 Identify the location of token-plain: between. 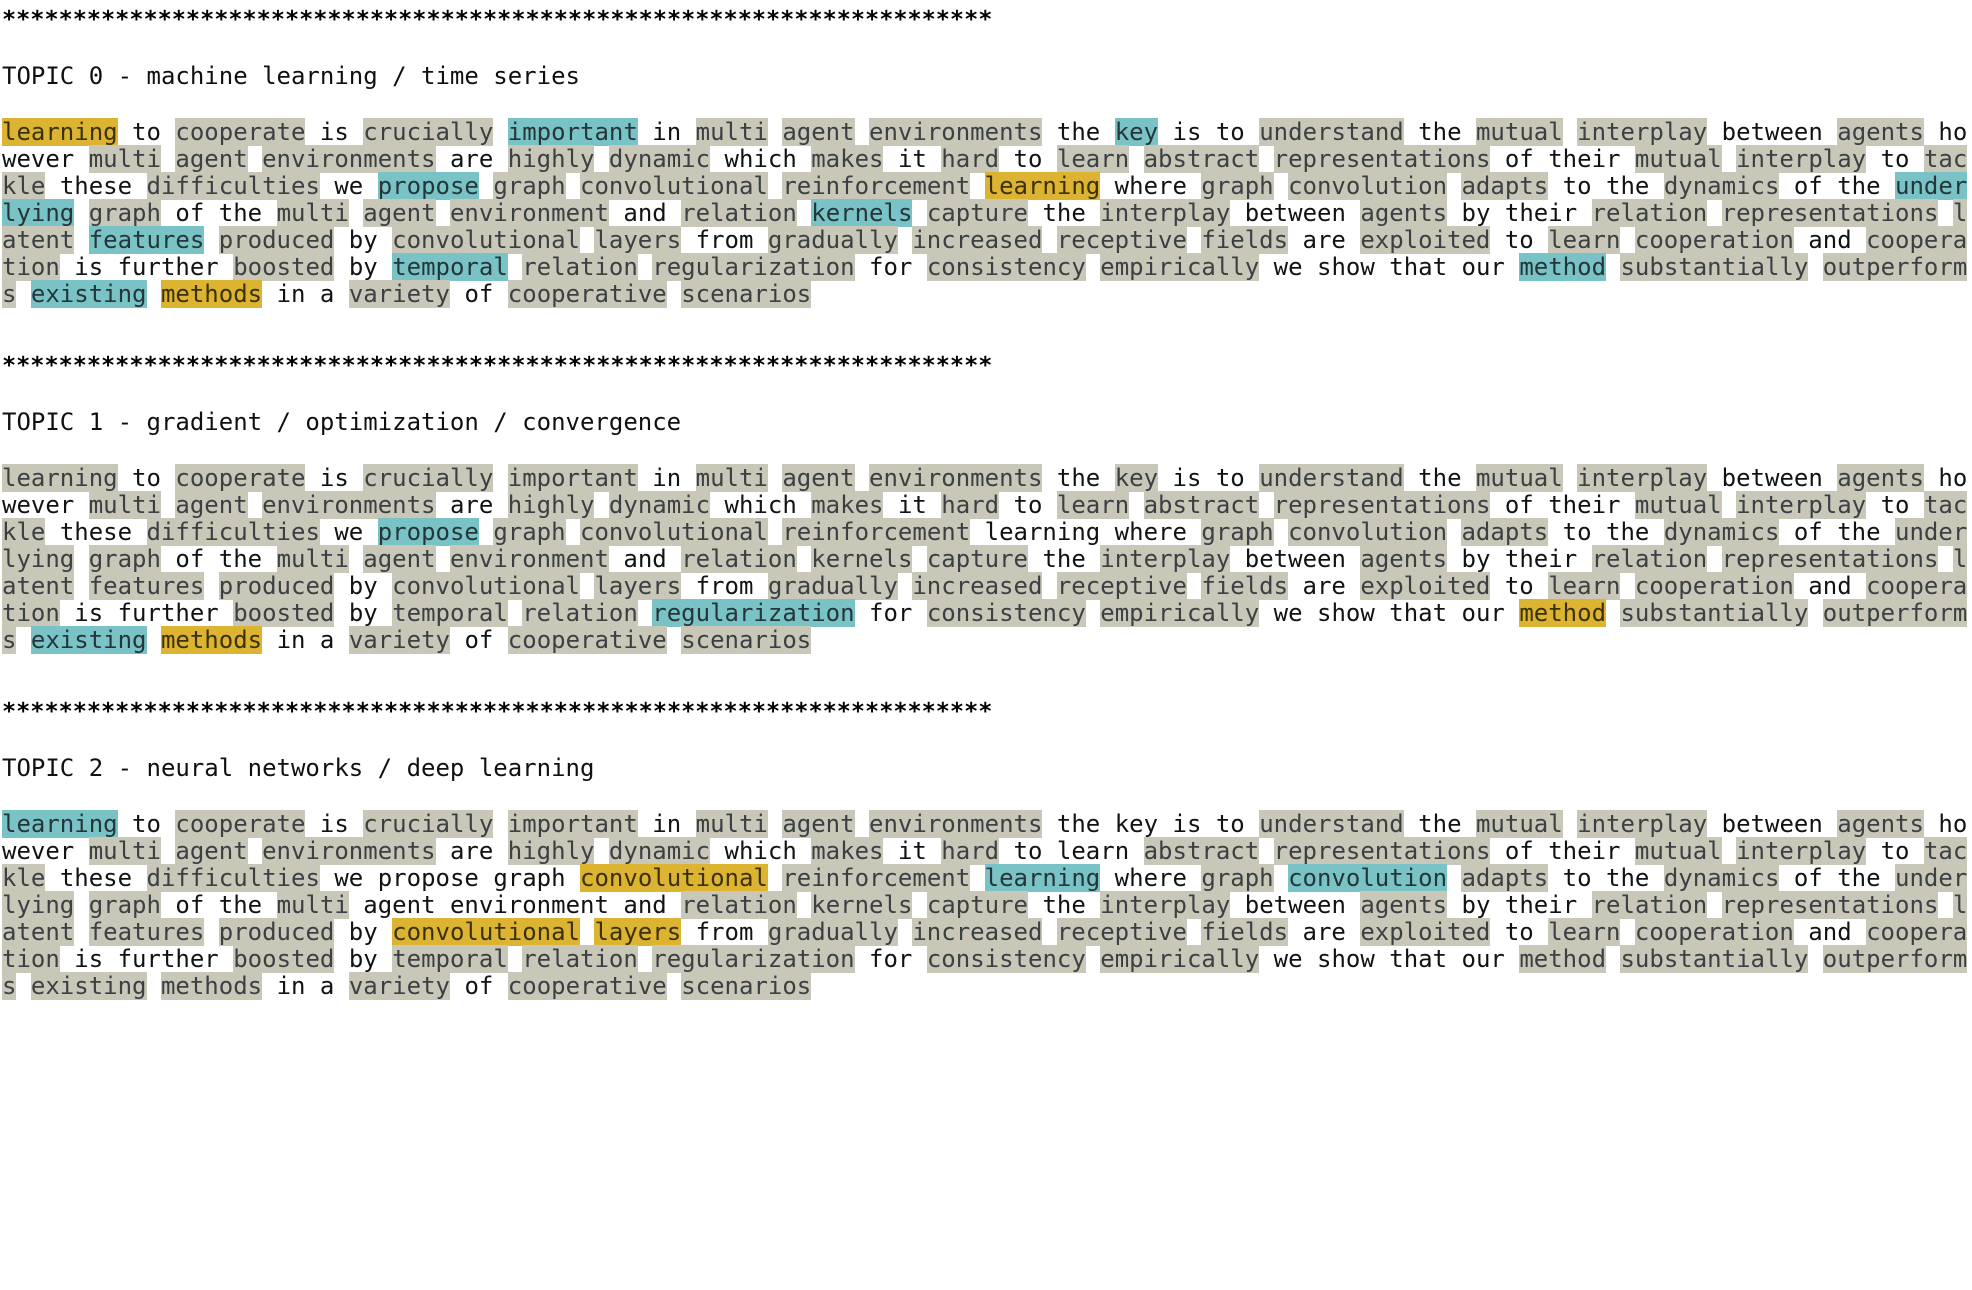
(1772, 132).